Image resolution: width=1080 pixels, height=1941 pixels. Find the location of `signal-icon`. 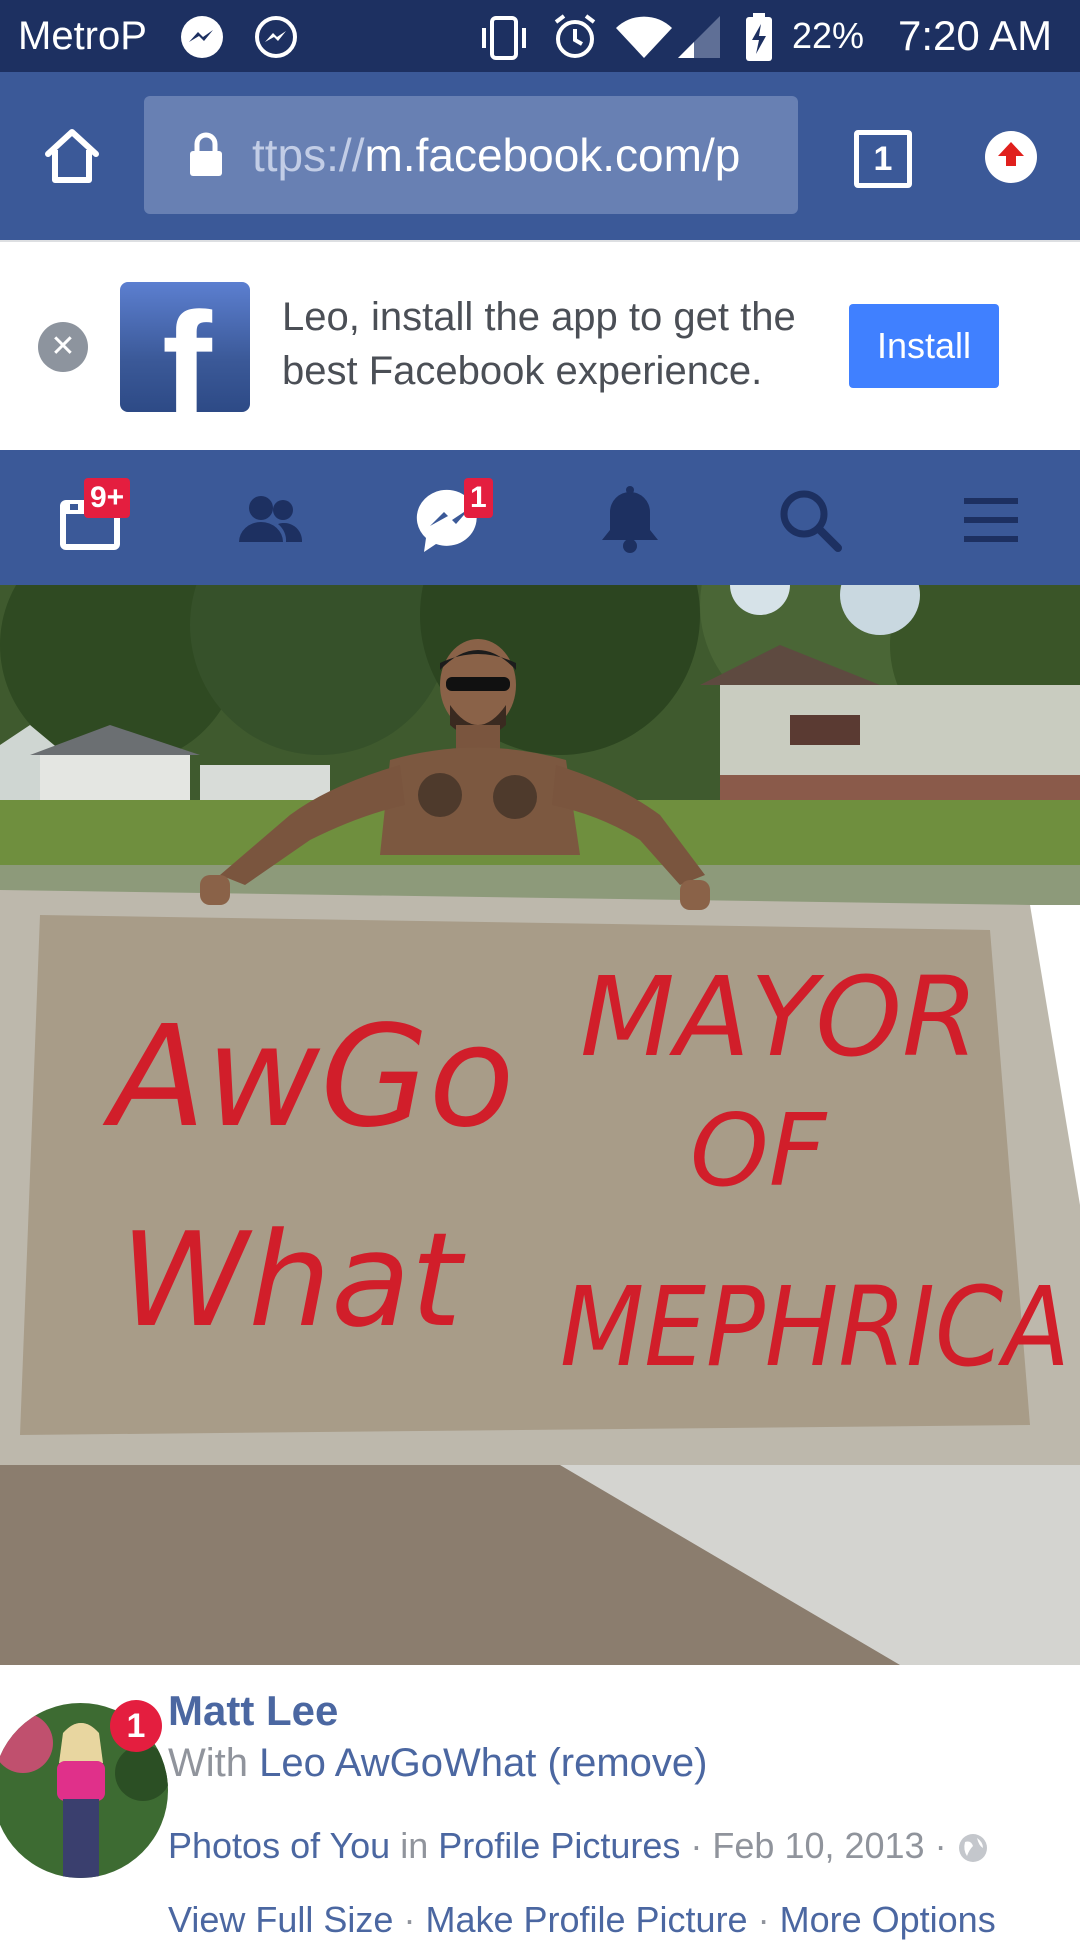

signal-icon is located at coordinates (699, 37).